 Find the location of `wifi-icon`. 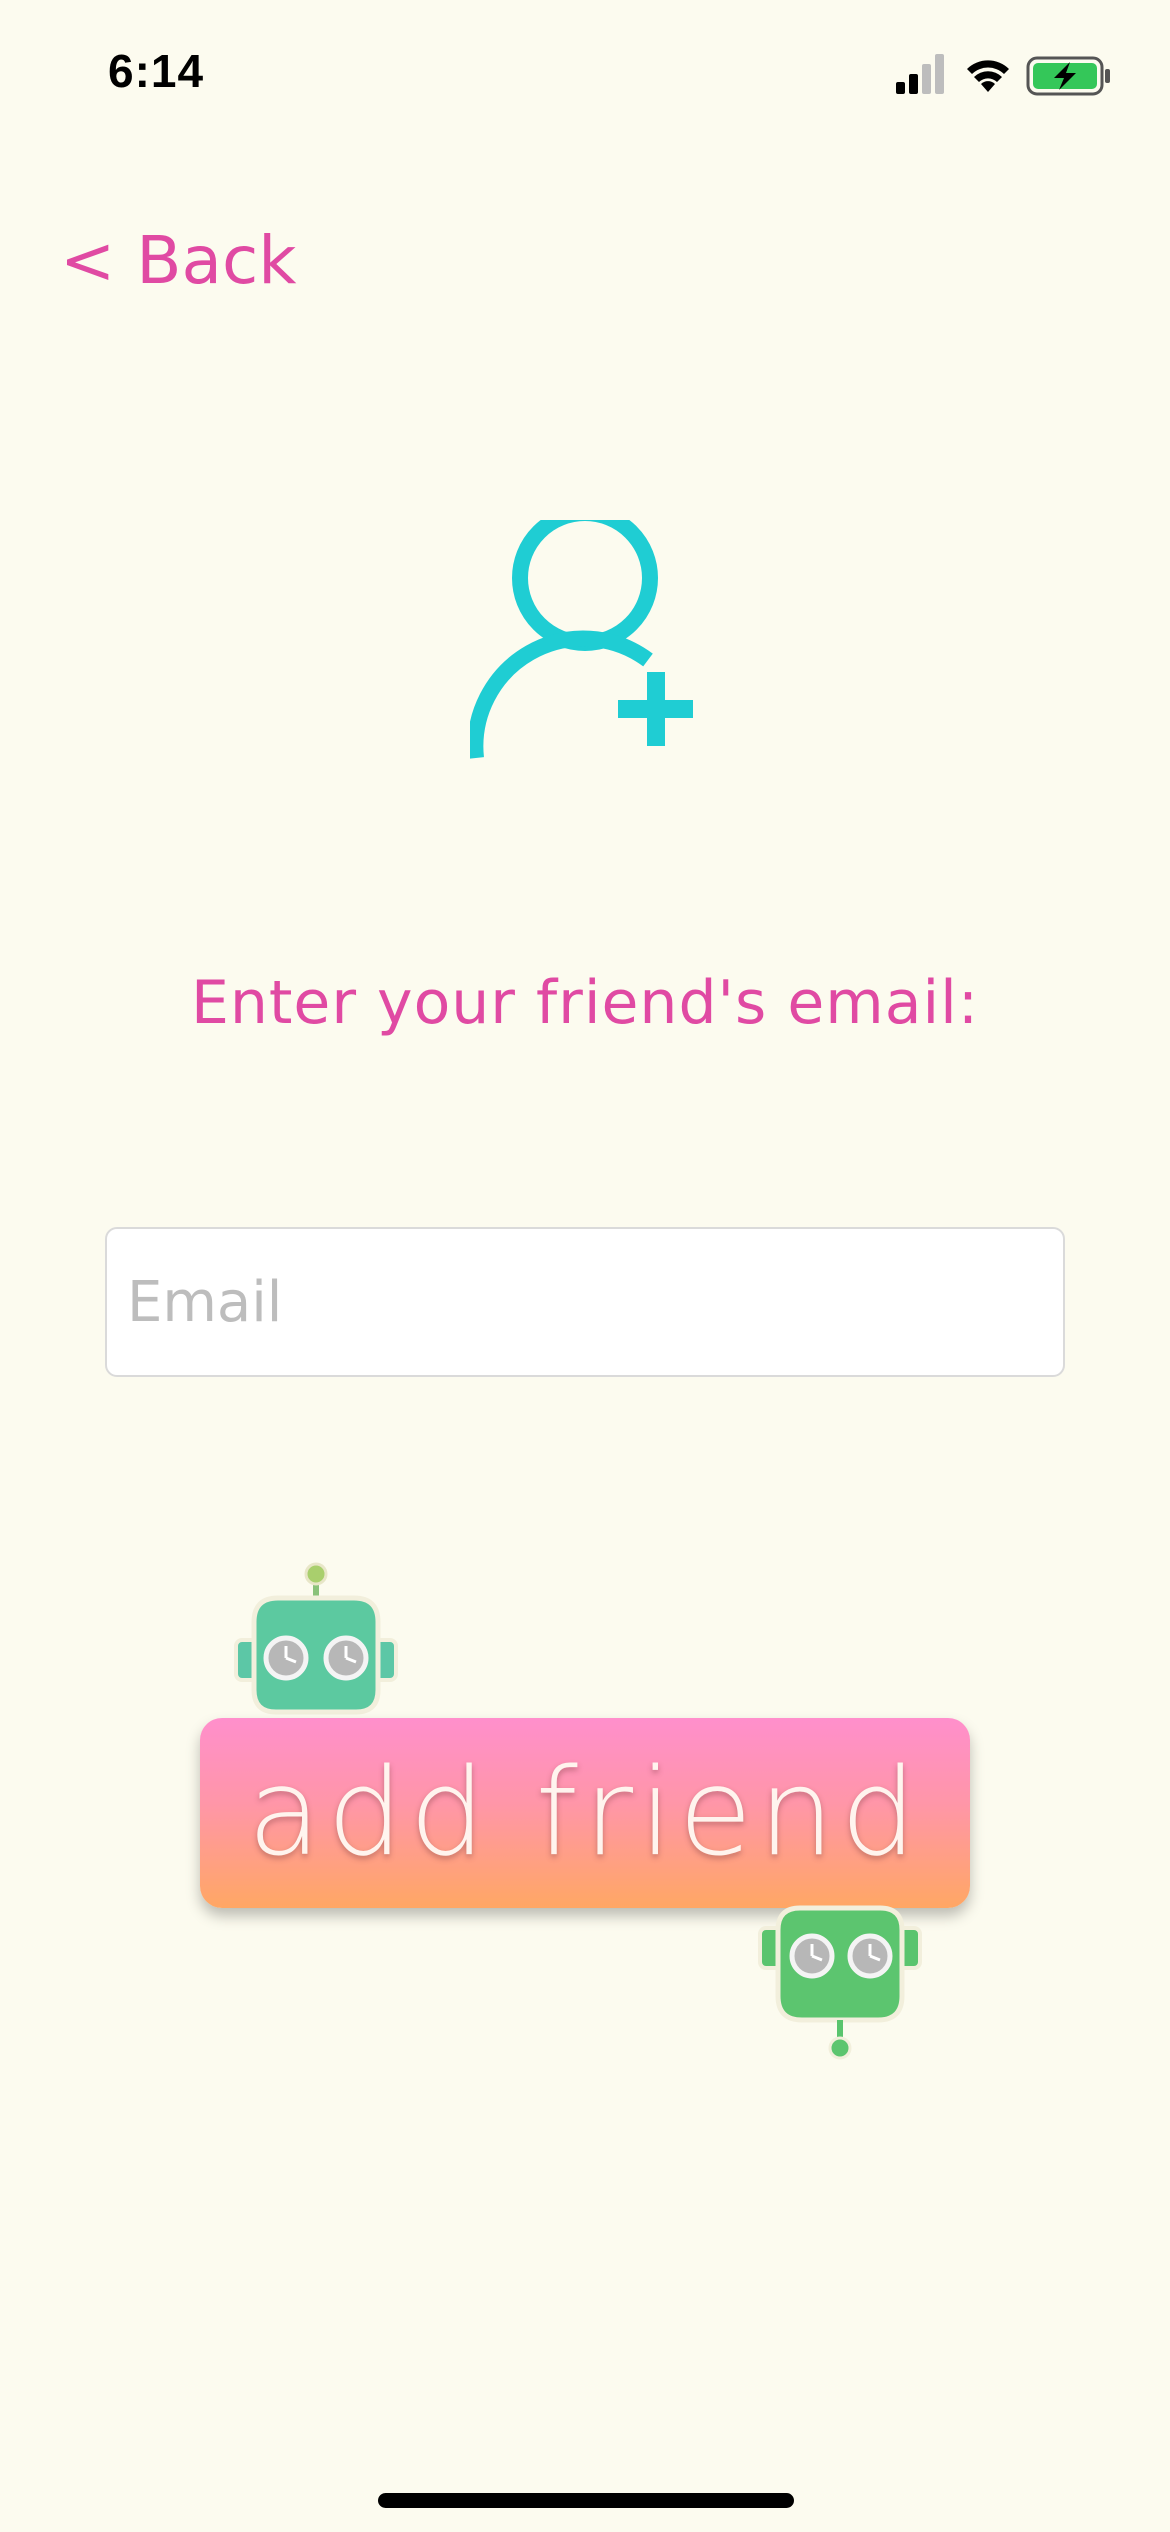

wifi-icon is located at coordinates (988, 76).